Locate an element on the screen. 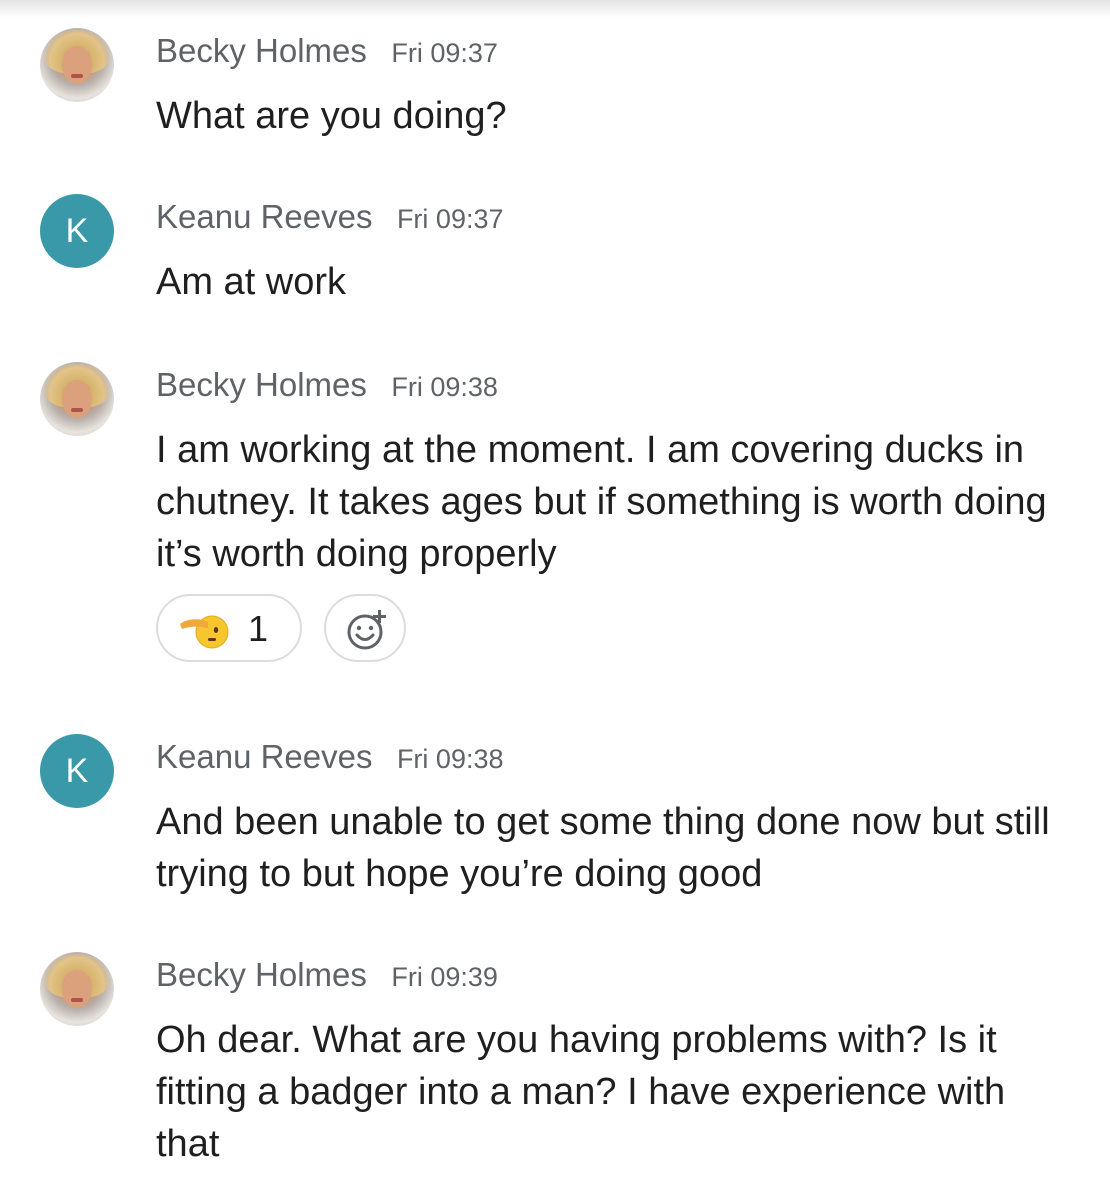 The width and height of the screenshot is (1110, 1200). message-header: Keanu Reeves Fri 09:37 is located at coordinates (330, 217).